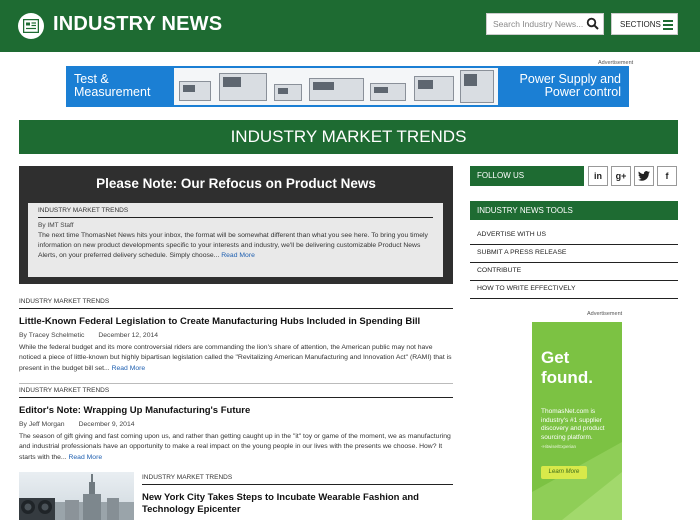 This screenshot has height=520, width=700. I want to click on note-author: By IMT Staff, so click(56, 225).